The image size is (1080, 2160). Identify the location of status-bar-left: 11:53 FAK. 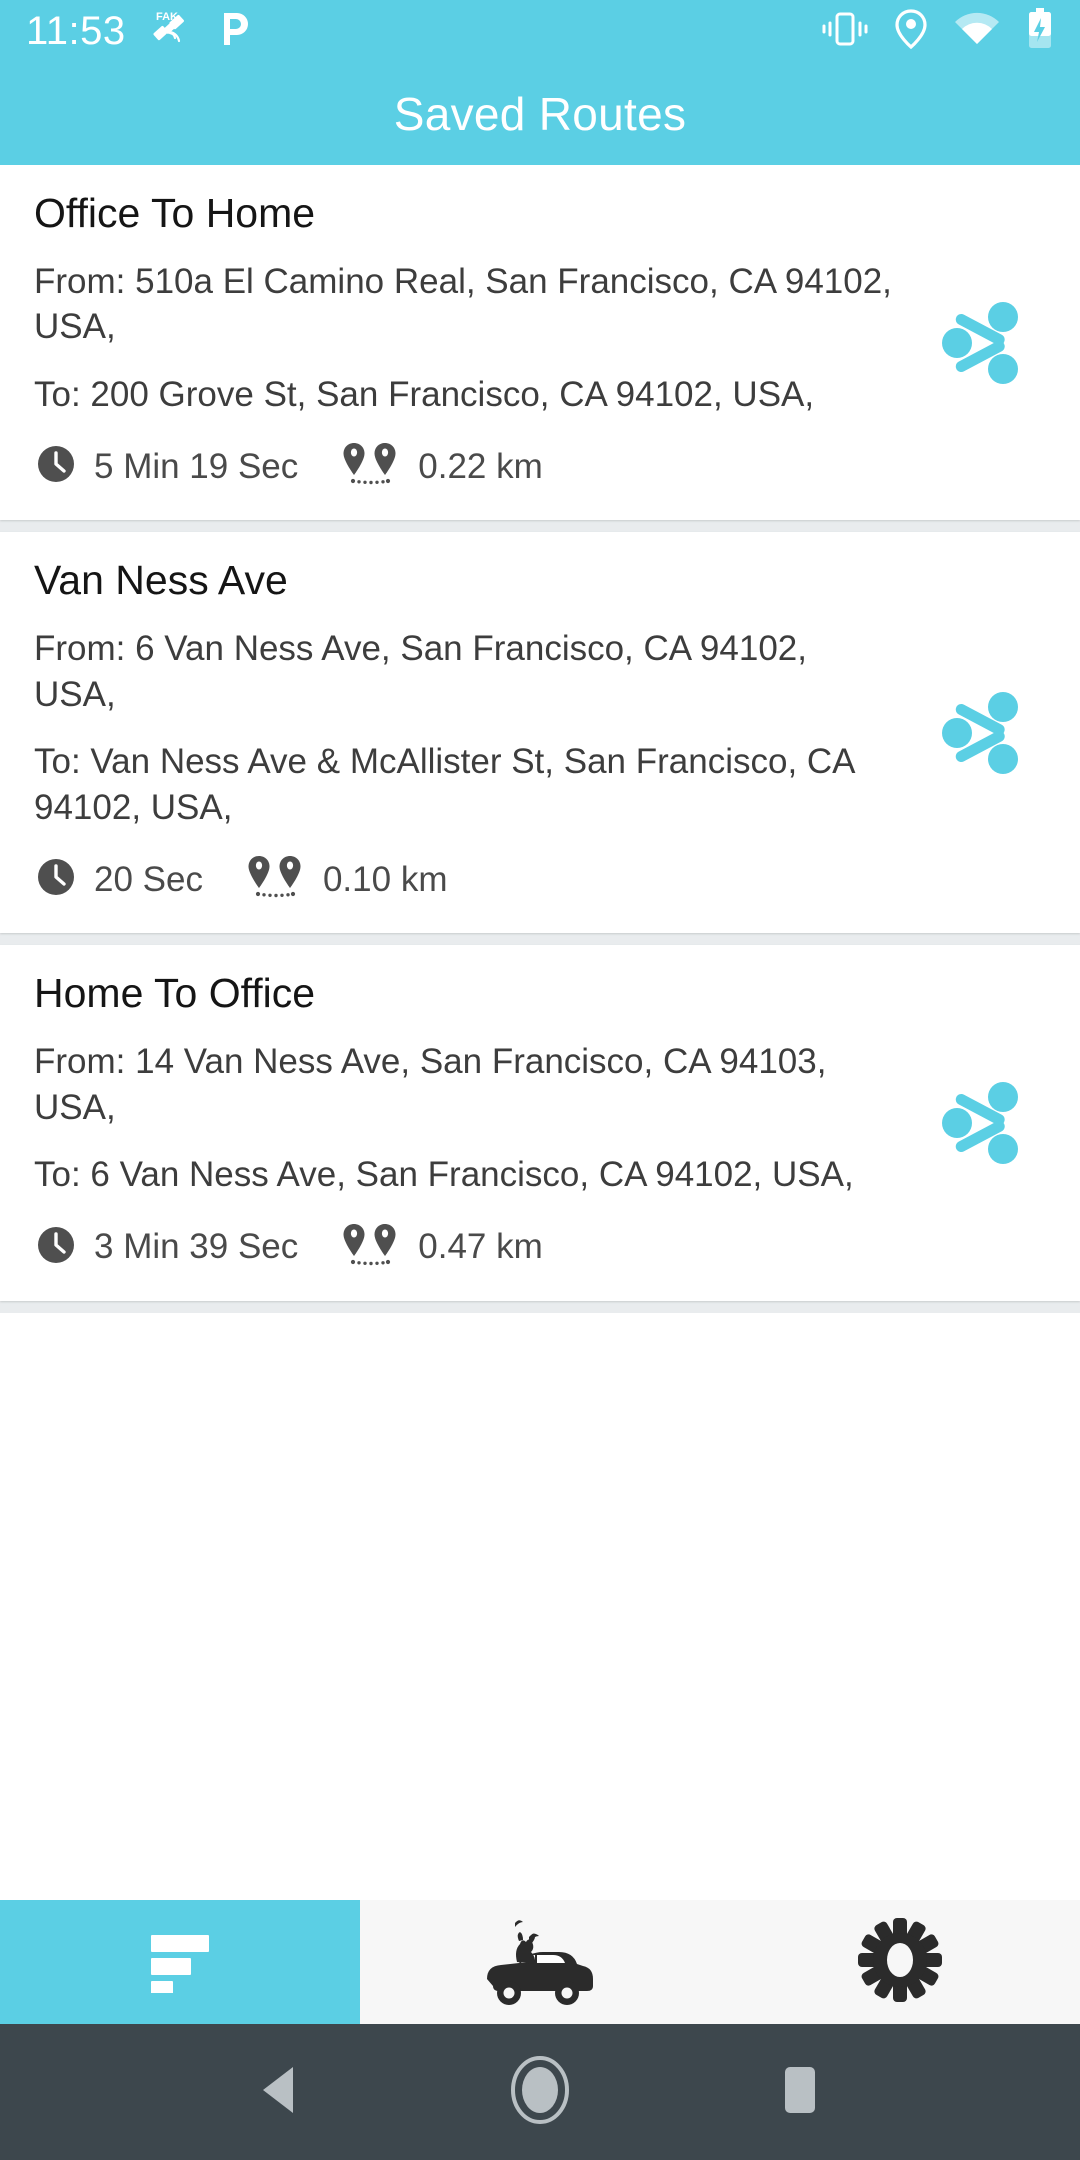
(140, 31).